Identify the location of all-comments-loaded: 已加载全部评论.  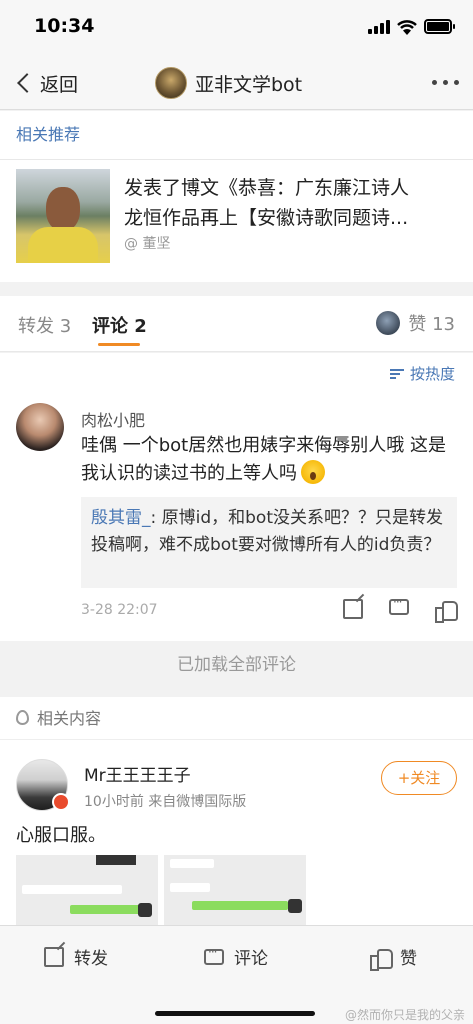
(236, 667).